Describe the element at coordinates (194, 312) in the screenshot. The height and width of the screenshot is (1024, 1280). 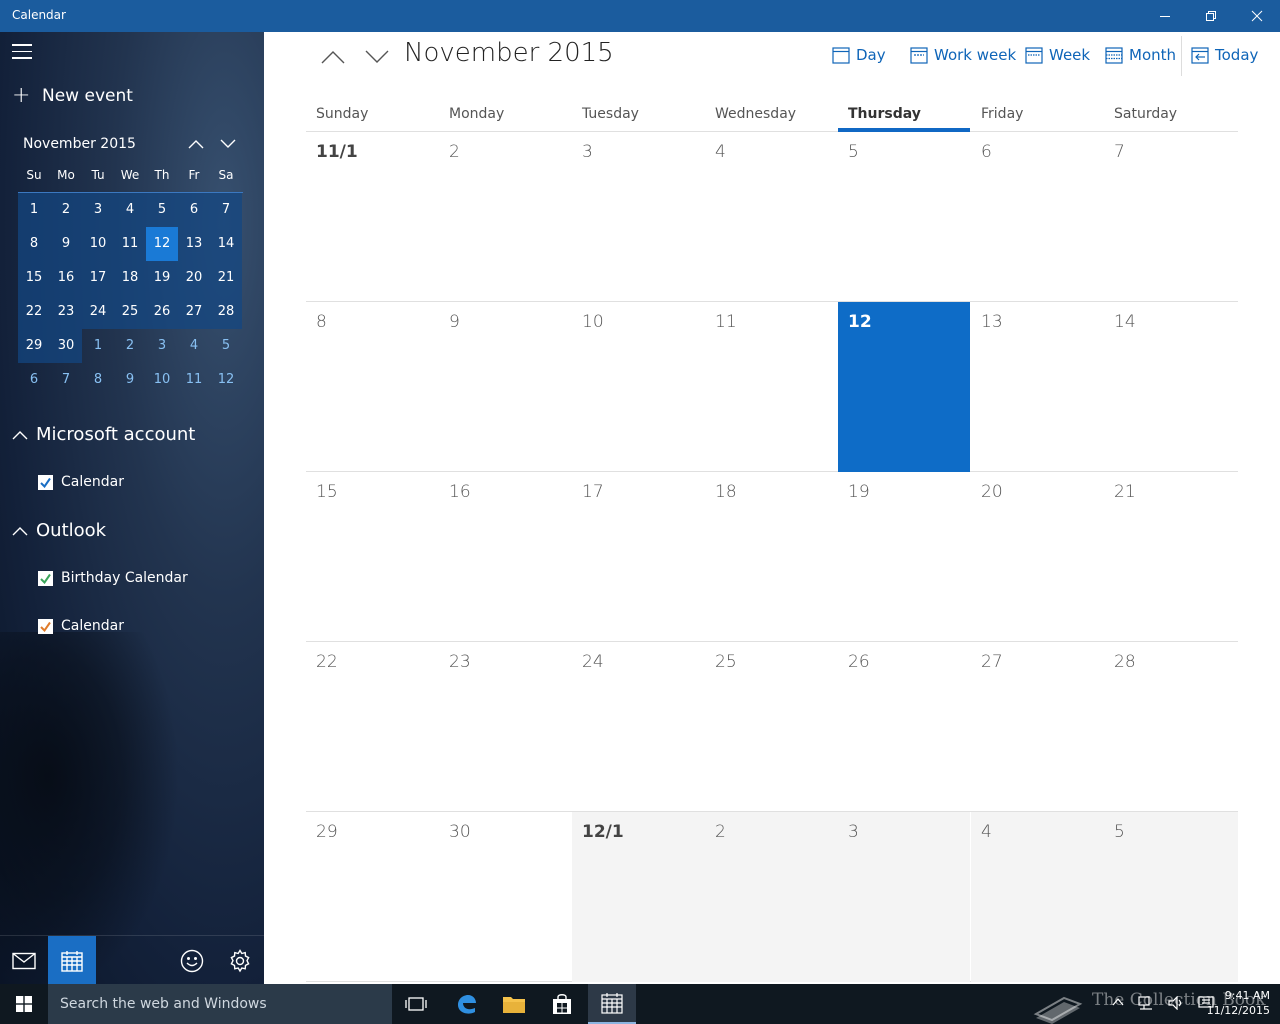
I see `mini-day: 27` at that location.